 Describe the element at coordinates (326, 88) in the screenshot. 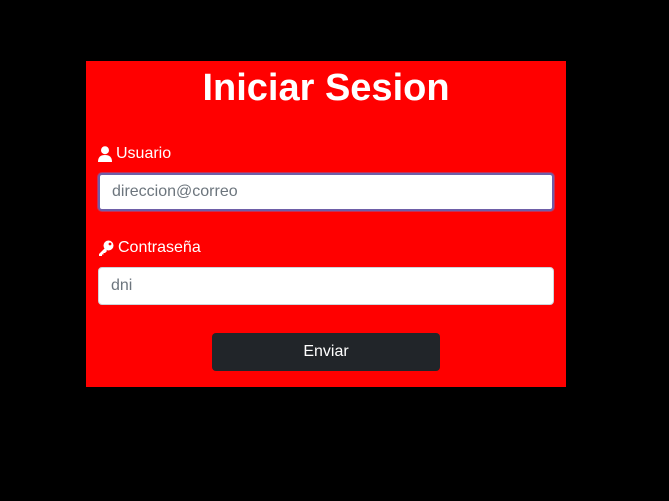

I see `page-title: Iniciar Sesion` at that location.